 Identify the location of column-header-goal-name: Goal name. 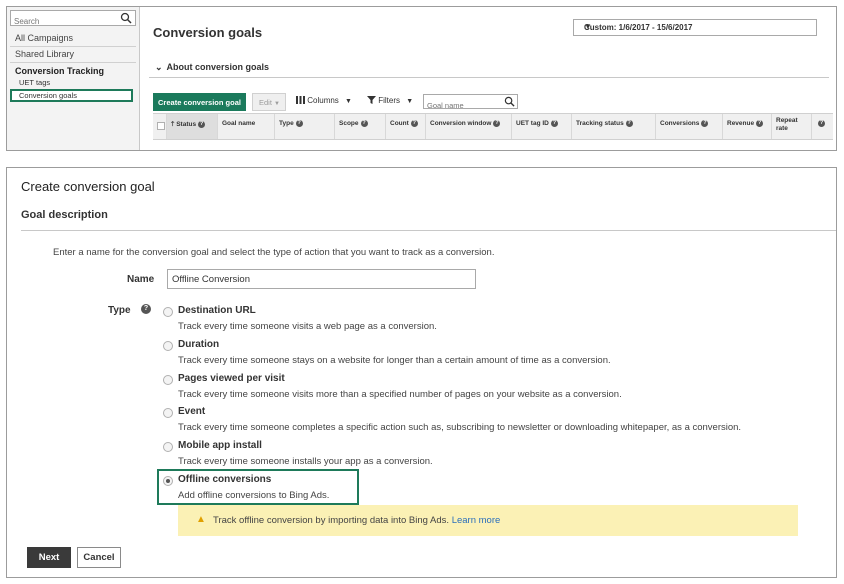
(246, 126).